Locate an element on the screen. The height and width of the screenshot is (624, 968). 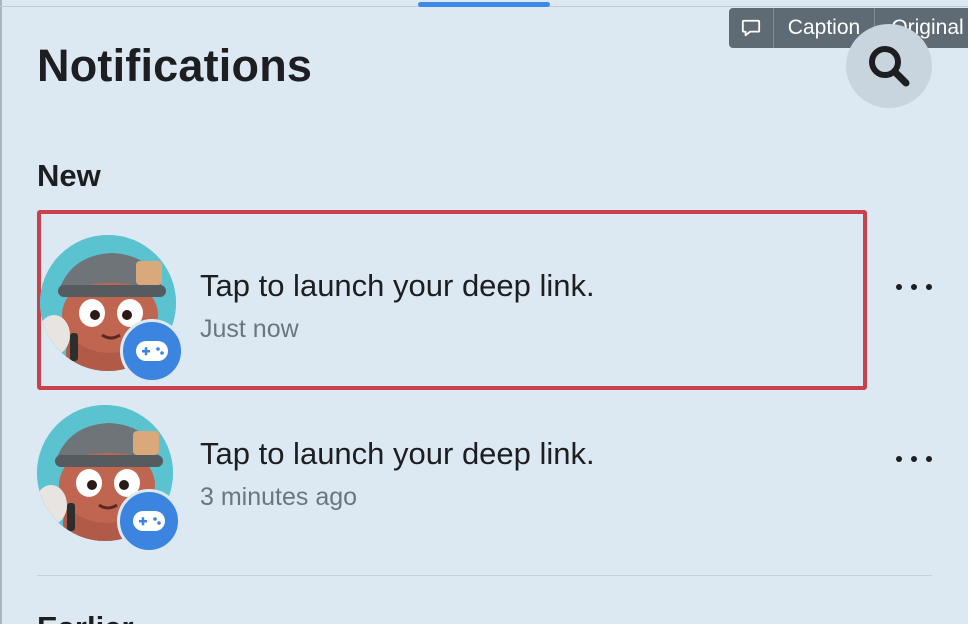
section-header-new: New is located at coordinates (69, 175).